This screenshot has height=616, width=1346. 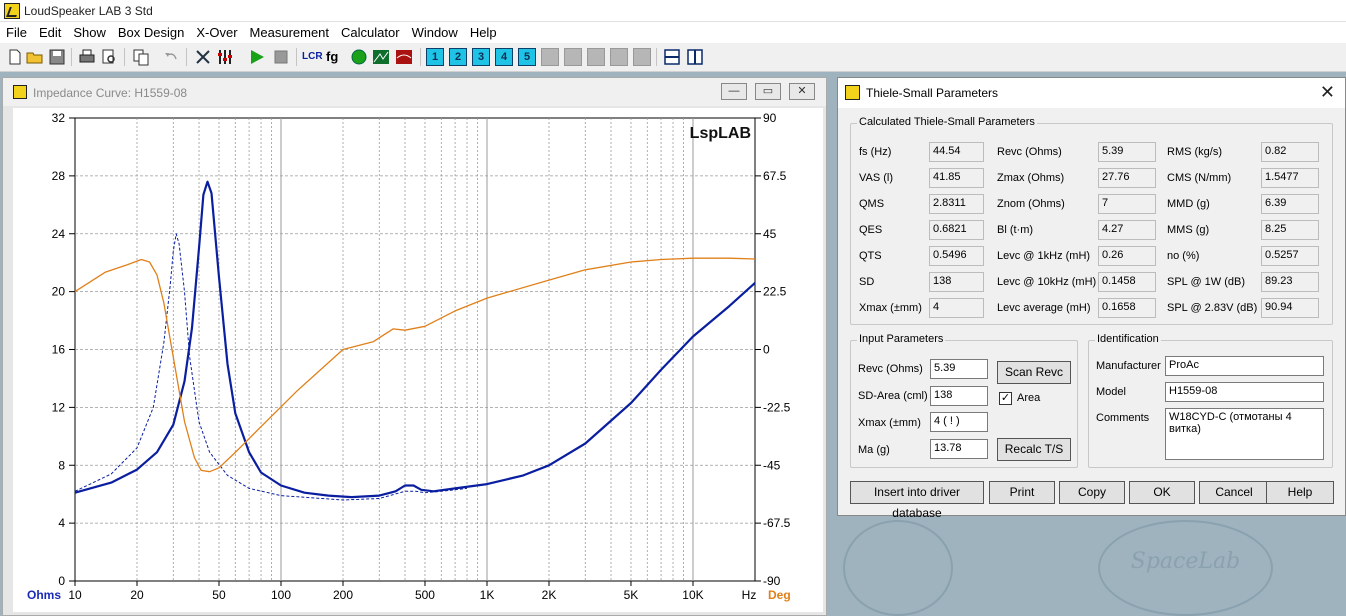 What do you see at coordinates (956, 256) in the screenshot?
I see `ts-param-value: 0.5496` at bounding box center [956, 256].